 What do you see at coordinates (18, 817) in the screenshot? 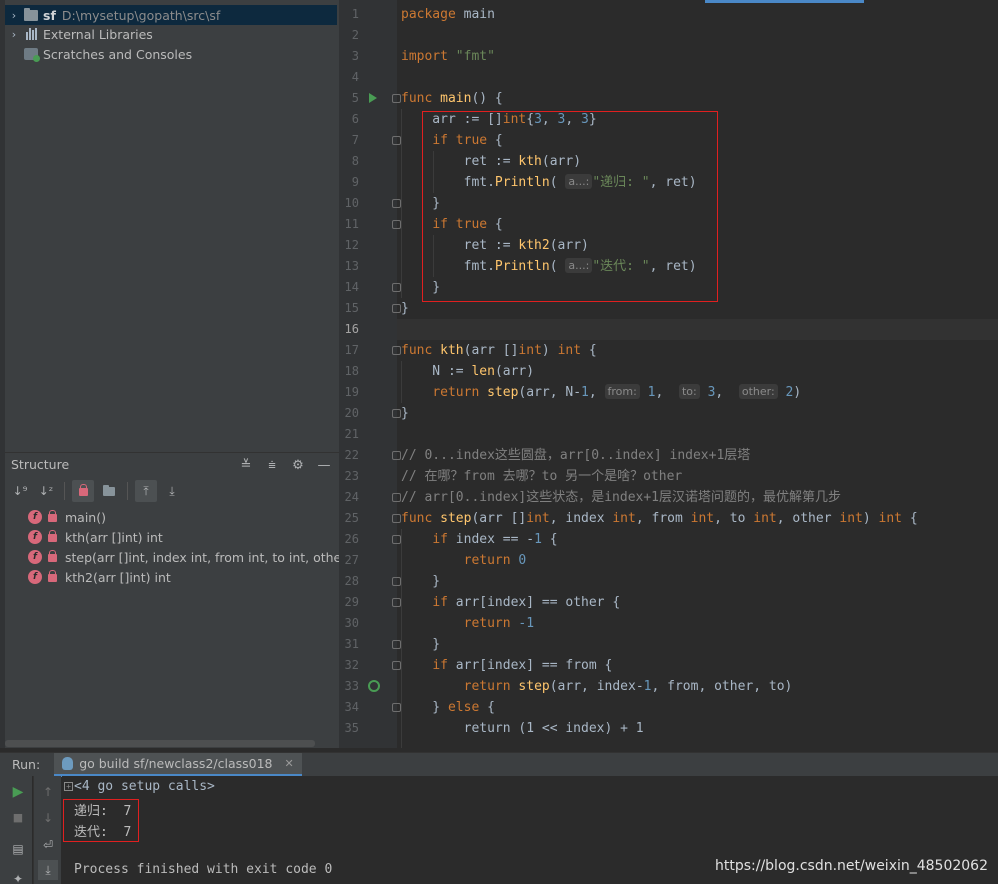
I see `stop-icon: ■` at bounding box center [18, 817].